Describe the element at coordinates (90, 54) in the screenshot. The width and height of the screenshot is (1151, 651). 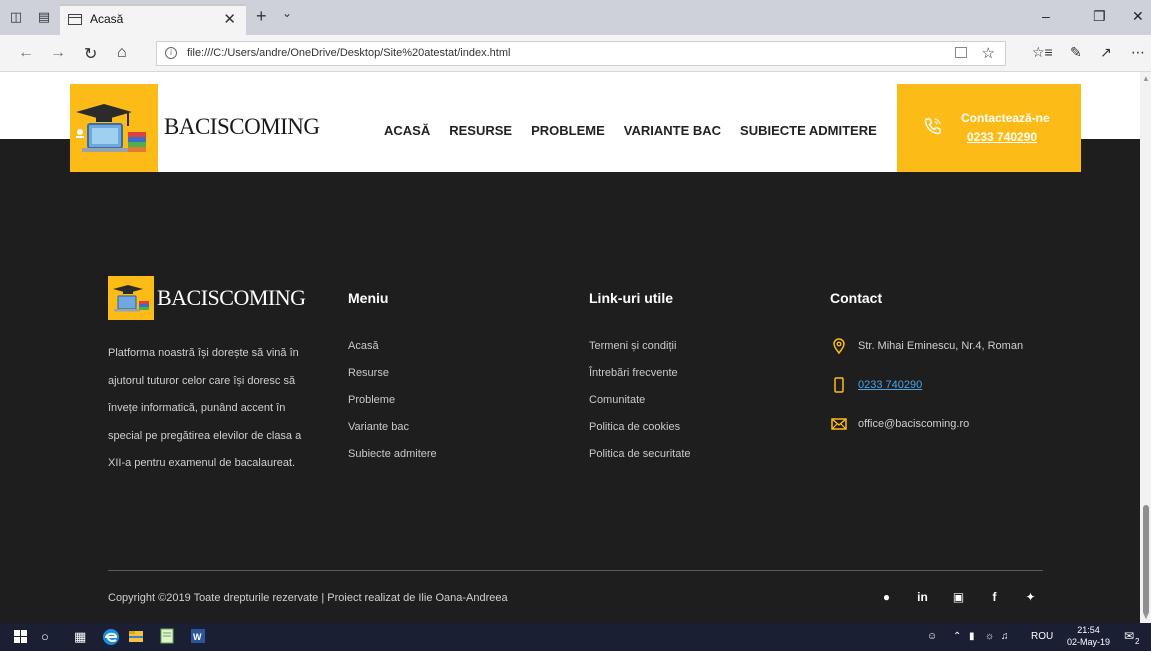
I see `refresh-icon: ↻` at that location.